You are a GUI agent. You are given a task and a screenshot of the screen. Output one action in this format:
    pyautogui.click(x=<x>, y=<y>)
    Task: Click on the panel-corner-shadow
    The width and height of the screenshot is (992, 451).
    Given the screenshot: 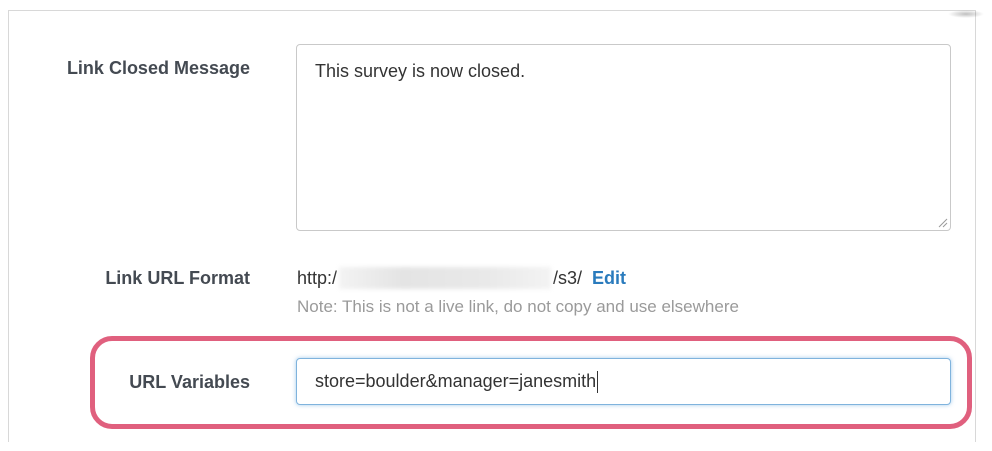 What is the action you would take?
    pyautogui.click(x=966, y=14)
    